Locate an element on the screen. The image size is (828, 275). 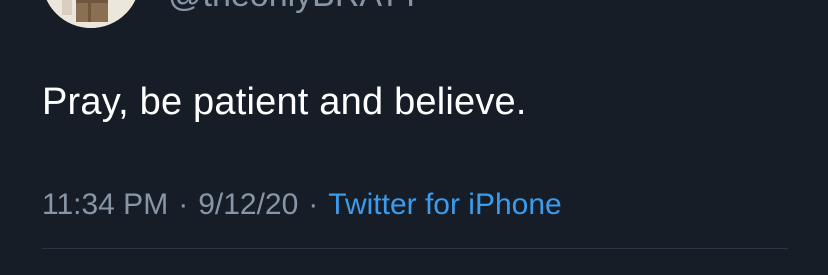
tweet-text: Pray, be patient and believe. is located at coordinates (284, 102).